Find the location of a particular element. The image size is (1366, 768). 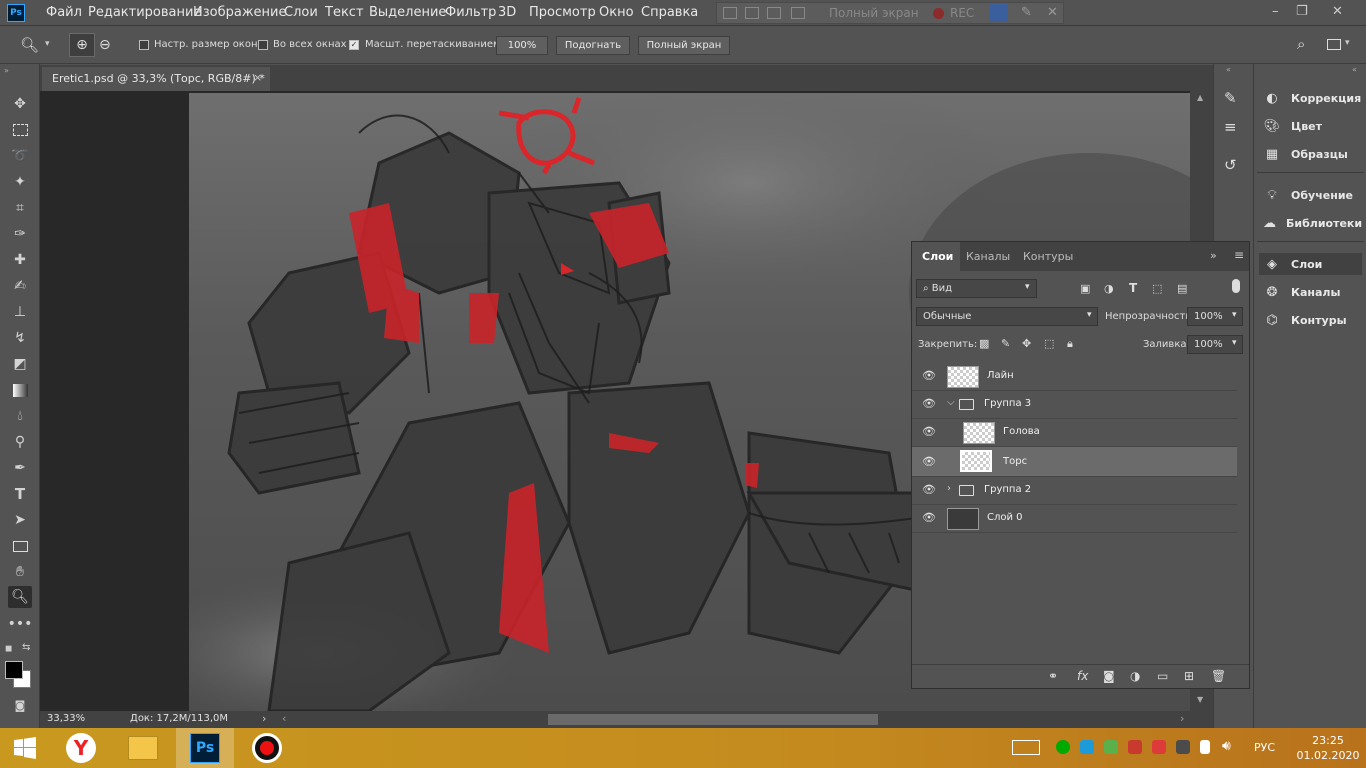

zoom-value-field: 100% is located at coordinates (522, 45).